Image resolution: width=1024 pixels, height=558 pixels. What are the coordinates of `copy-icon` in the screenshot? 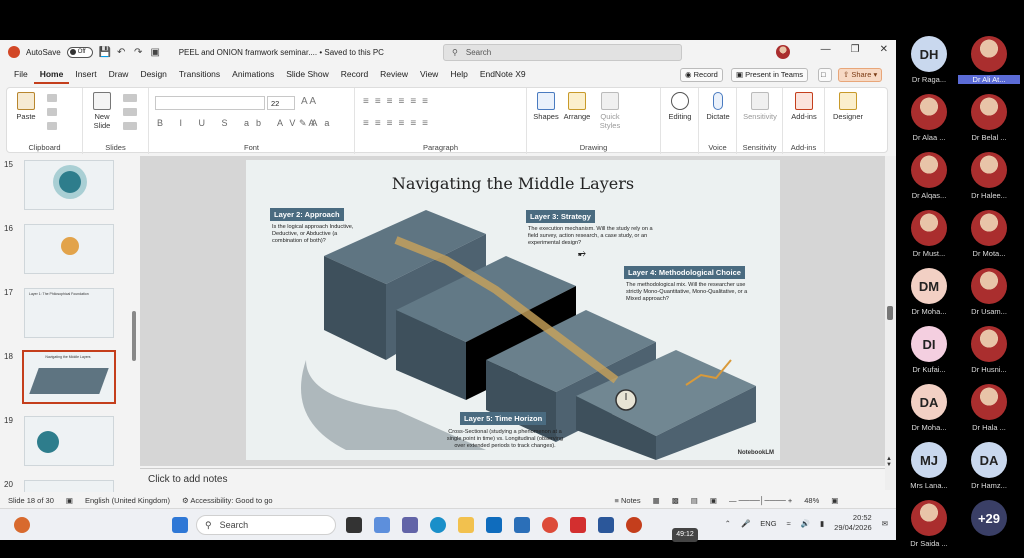 It's located at (52, 112).